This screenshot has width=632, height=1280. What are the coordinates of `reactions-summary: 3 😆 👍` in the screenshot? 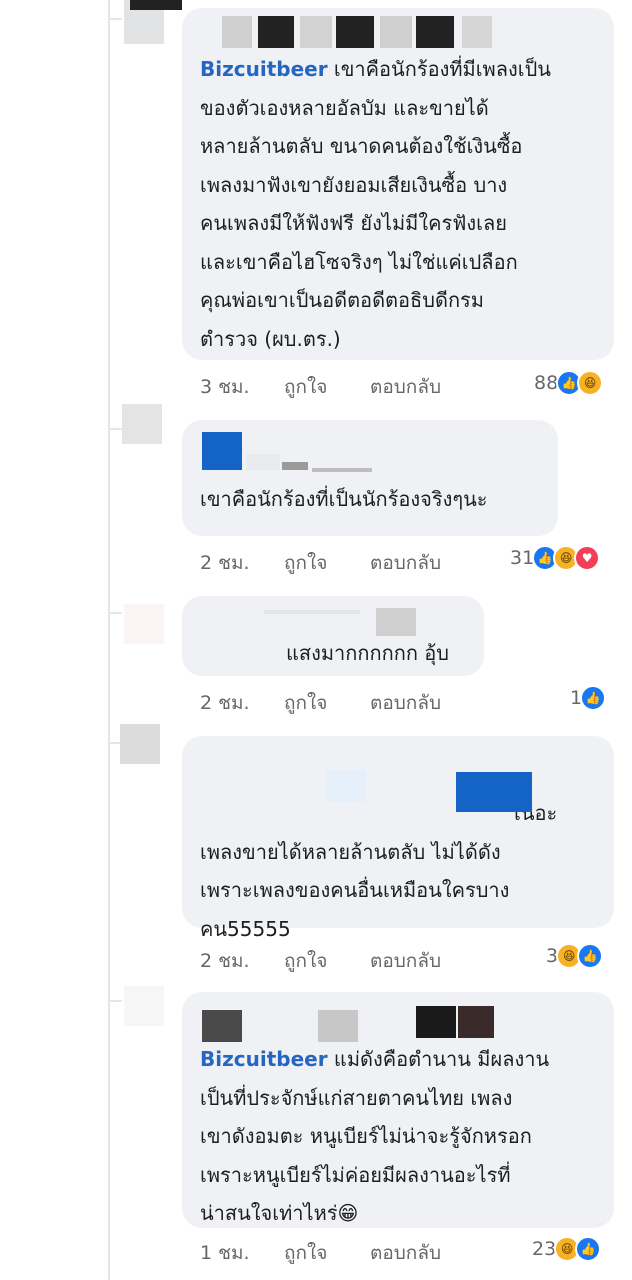 It's located at (575, 956).